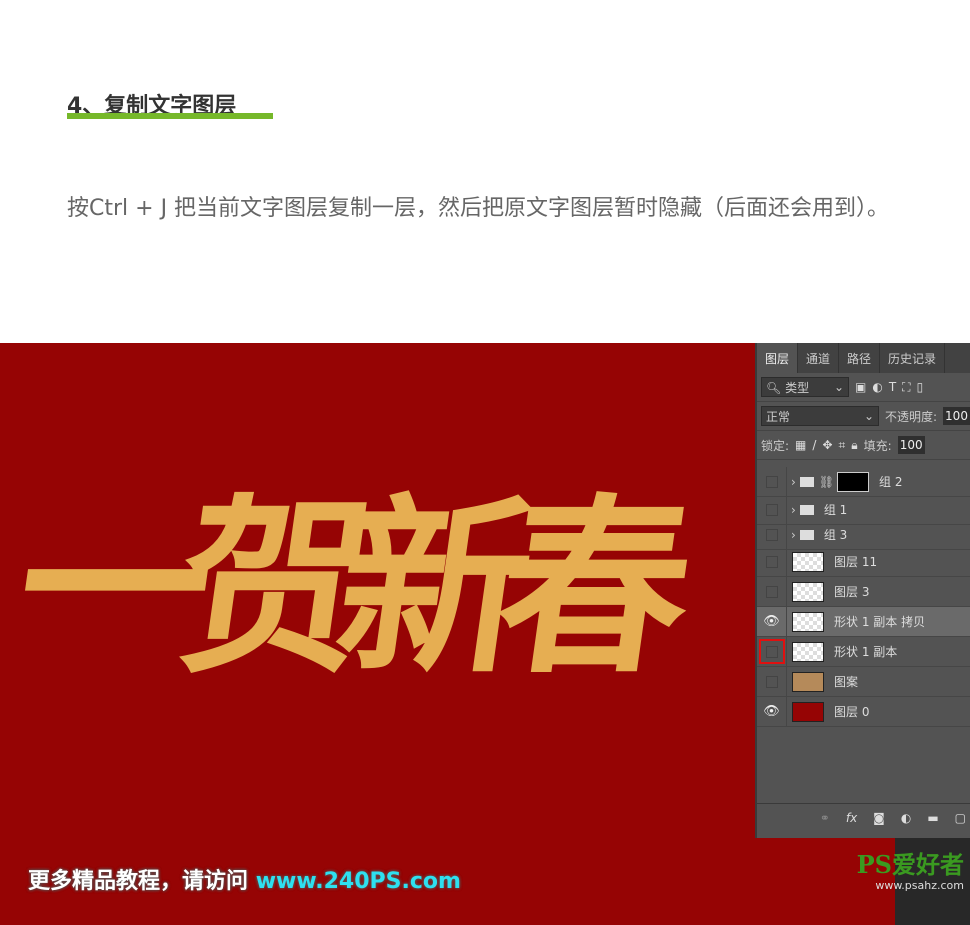  I want to click on opacity-input: 100, so click(956, 416).